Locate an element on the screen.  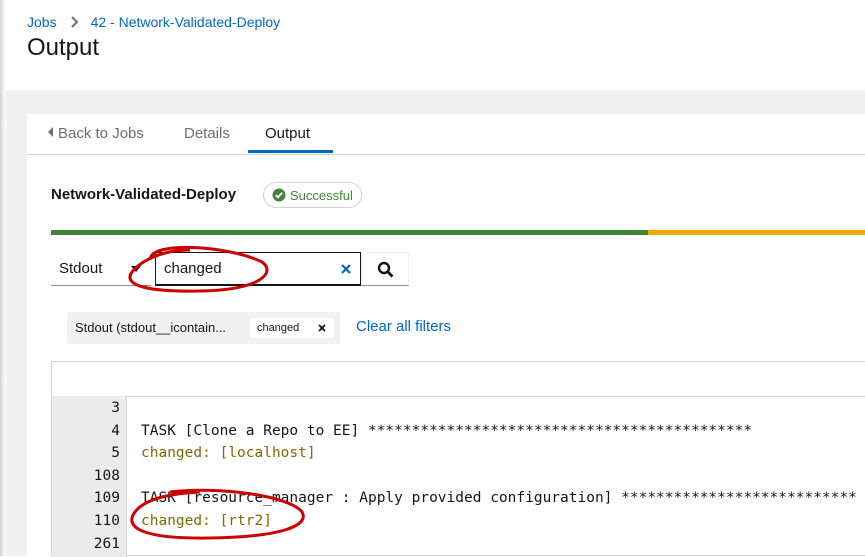
filter-chip-label: changed is located at coordinates (278, 328).